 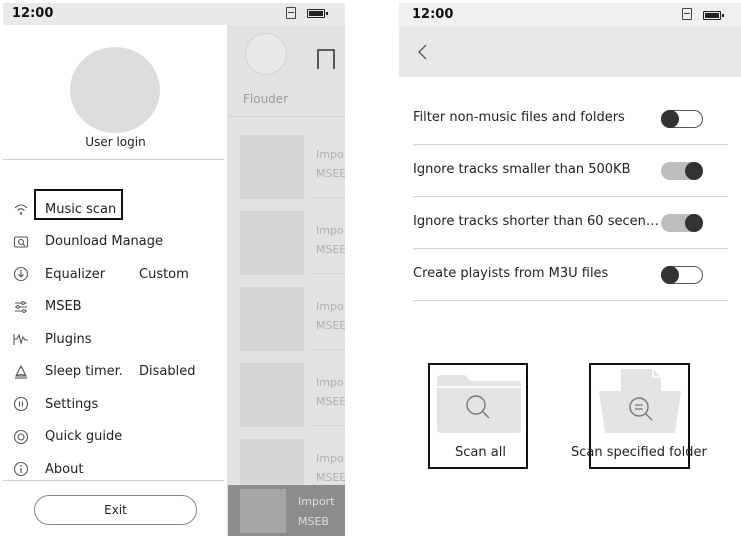 I want to click on ignore-small-tracks-toggle, so click(x=682, y=171).